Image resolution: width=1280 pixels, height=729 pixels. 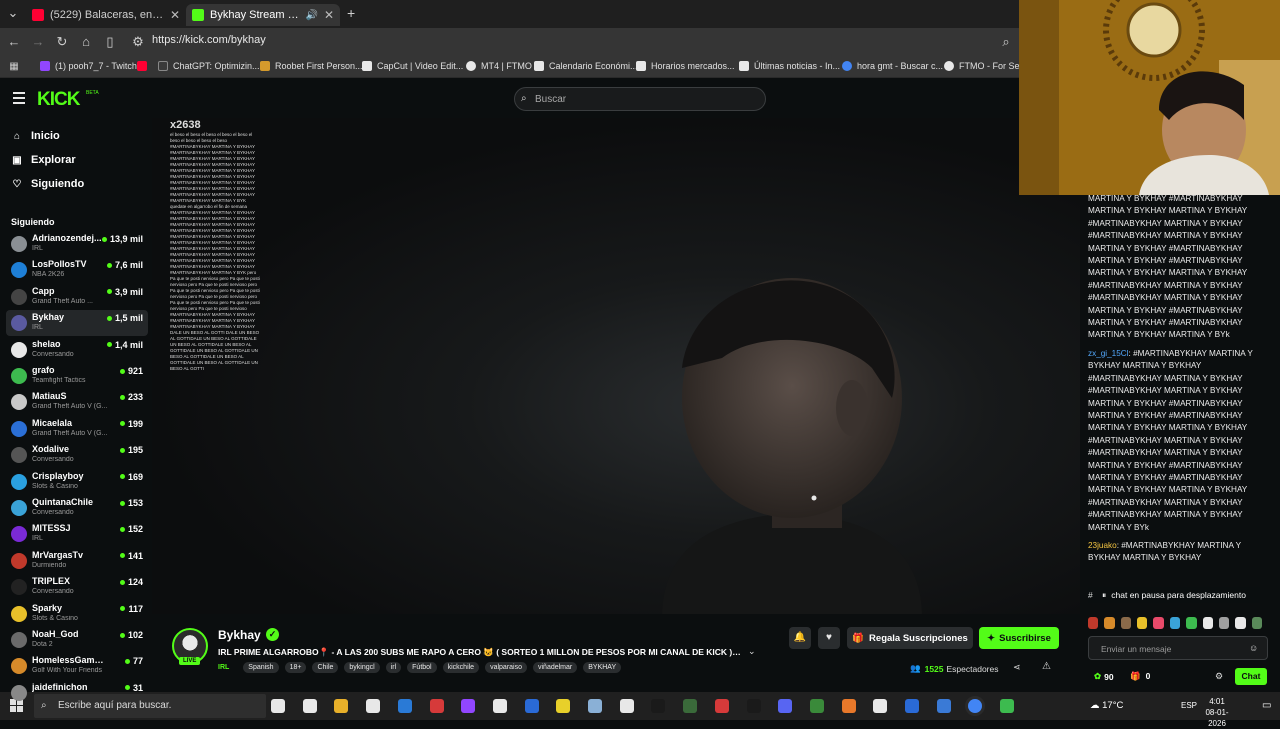 What do you see at coordinates (38, 42) in the screenshot?
I see `forward-icon: →` at bounding box center [38, 42].